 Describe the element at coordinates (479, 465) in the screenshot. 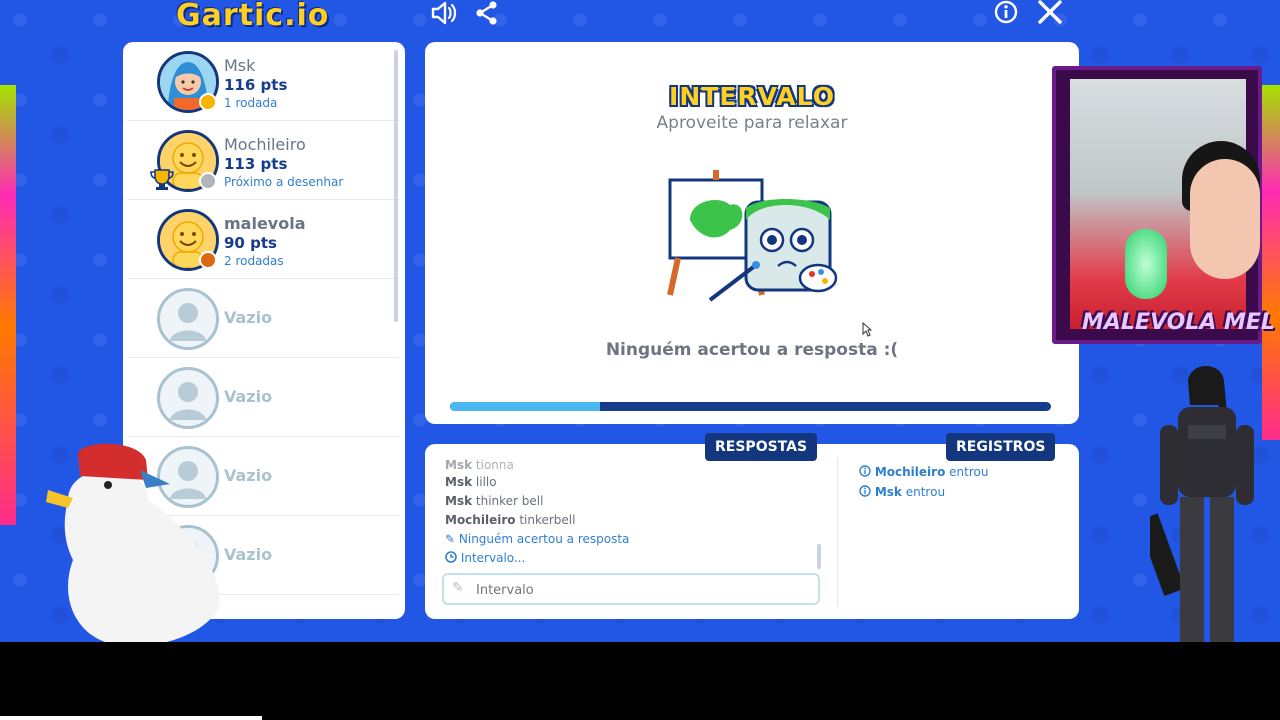

I see `chat-message: Msk tionna` at that location.